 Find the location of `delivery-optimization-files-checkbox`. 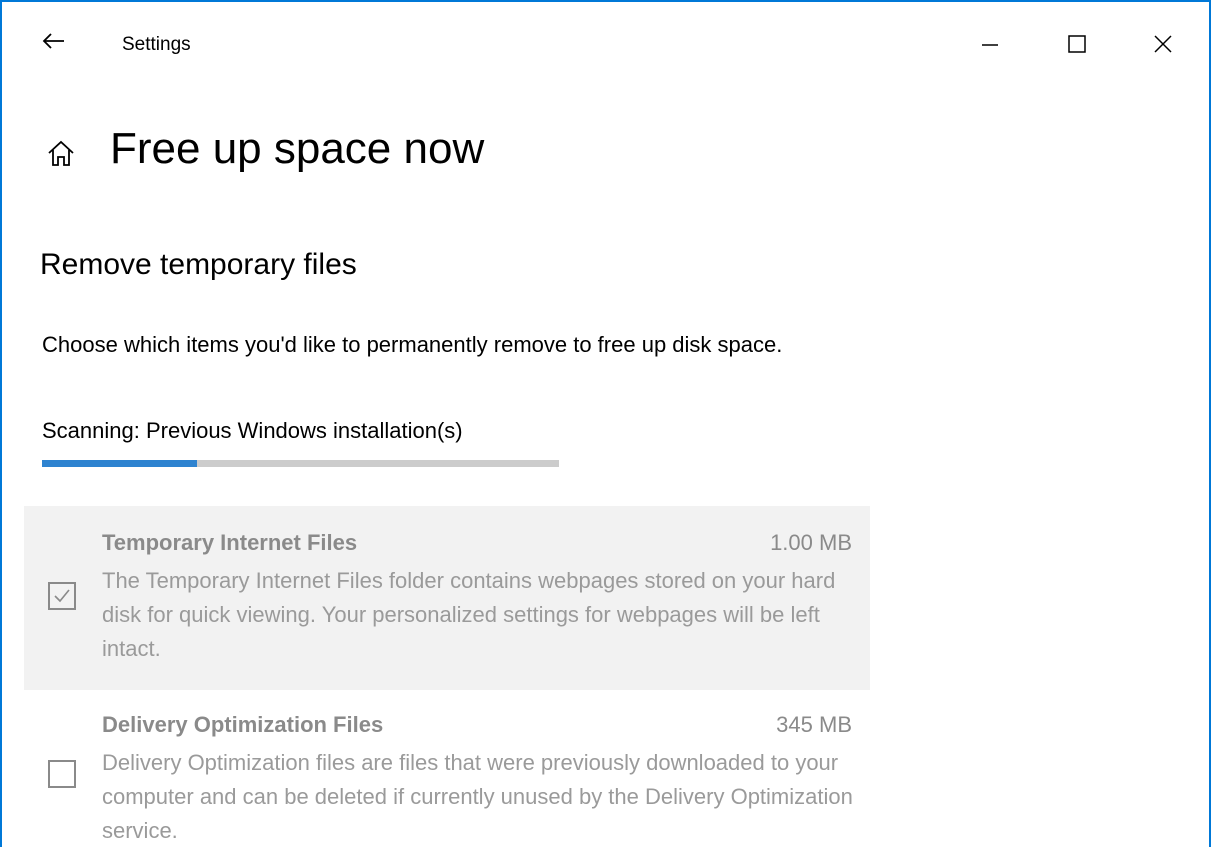

delivery-optimization-files-checkbox is located at coordinates (62, 774).